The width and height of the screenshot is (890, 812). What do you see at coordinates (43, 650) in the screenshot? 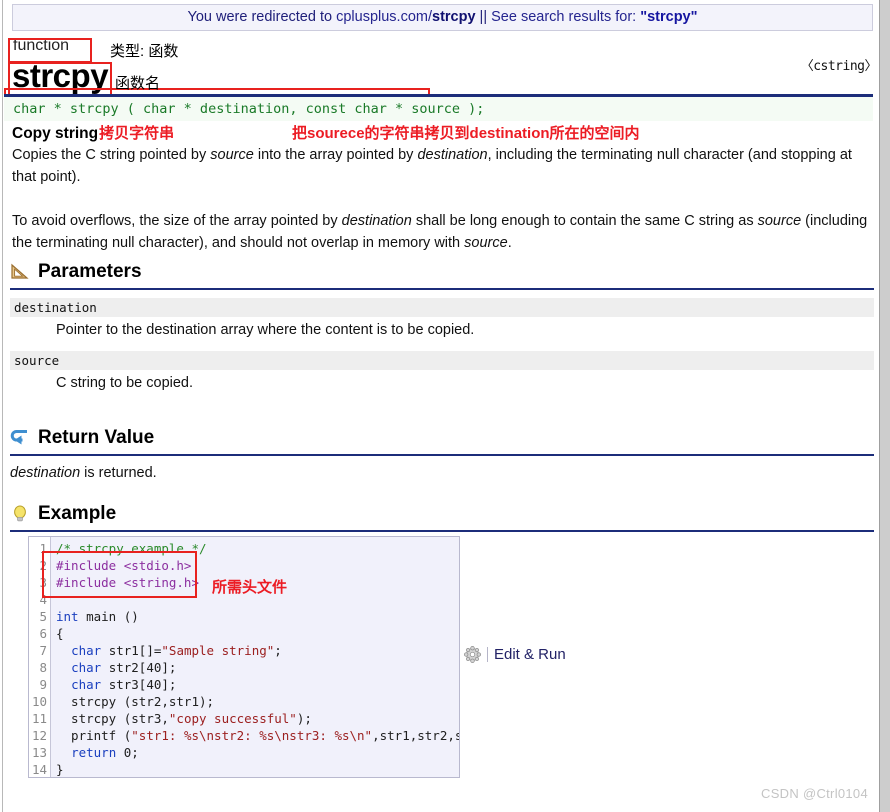
I see `code-line-number: 7` at bounding box center [43, 650].